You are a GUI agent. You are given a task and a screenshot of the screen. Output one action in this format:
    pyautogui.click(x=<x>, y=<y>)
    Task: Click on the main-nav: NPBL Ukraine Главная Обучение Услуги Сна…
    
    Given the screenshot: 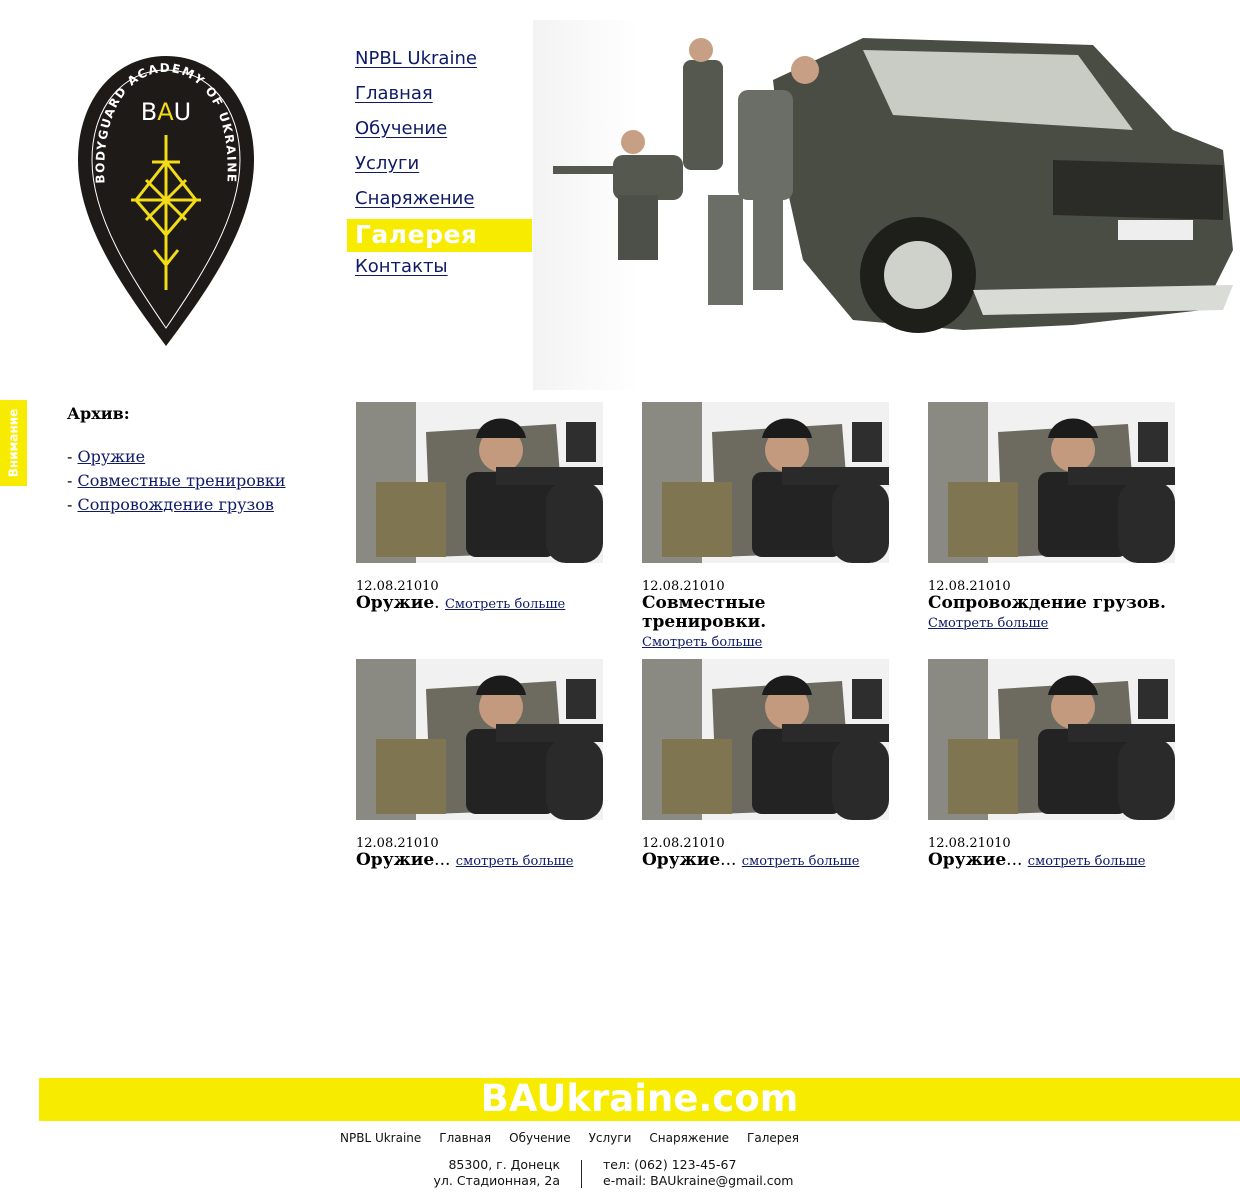 What is the action you would take?
    pyautogui.click(x=442, y=165)
    